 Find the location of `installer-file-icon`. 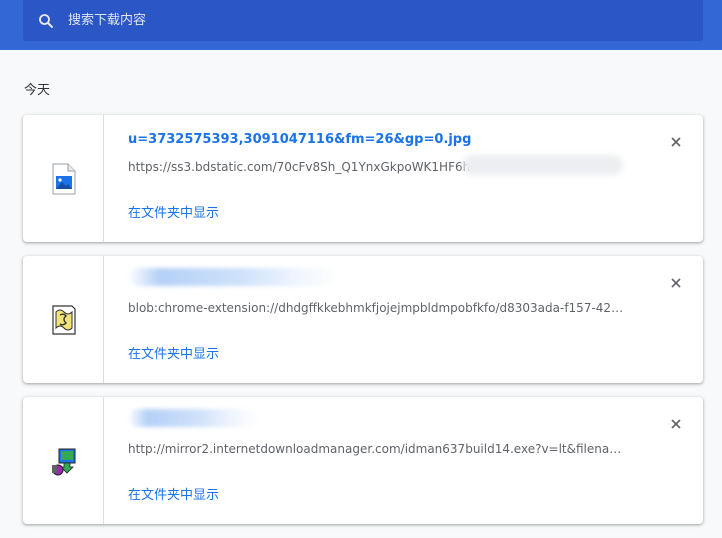

installer-file-icon is located at coordinates (64, 462).